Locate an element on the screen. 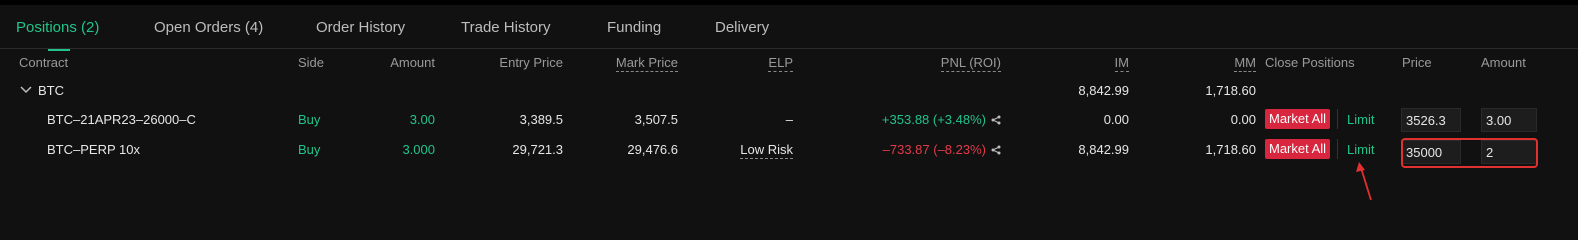 Image resolution: width=1578 pixels, height=240 pixels. col-mark-price: Mark Price is located at coordinates (628, 63).